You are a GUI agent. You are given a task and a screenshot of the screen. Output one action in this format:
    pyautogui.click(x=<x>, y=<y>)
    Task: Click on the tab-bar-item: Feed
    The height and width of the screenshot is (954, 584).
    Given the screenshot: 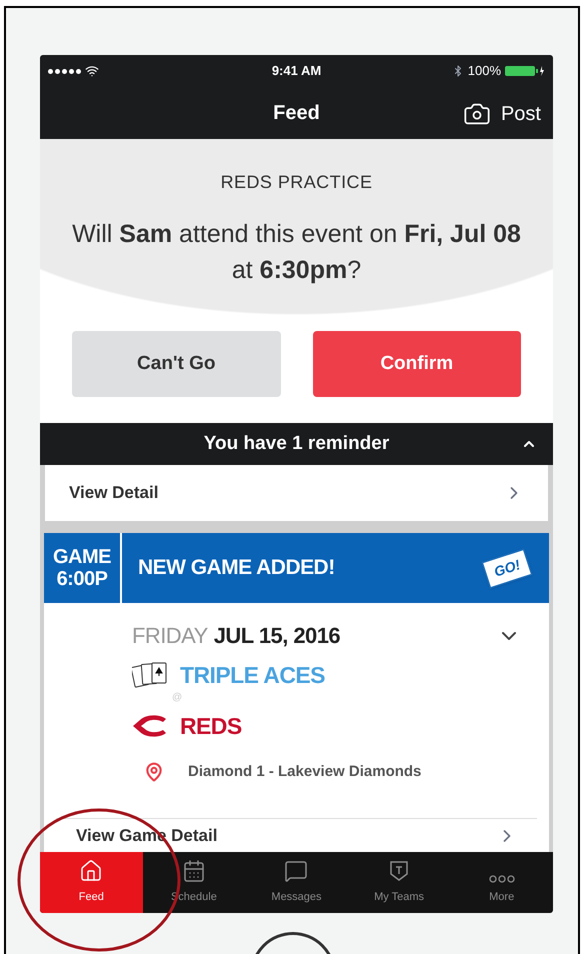 What is the action you would take?
    pyautogui.click(x=91, y=882)
    